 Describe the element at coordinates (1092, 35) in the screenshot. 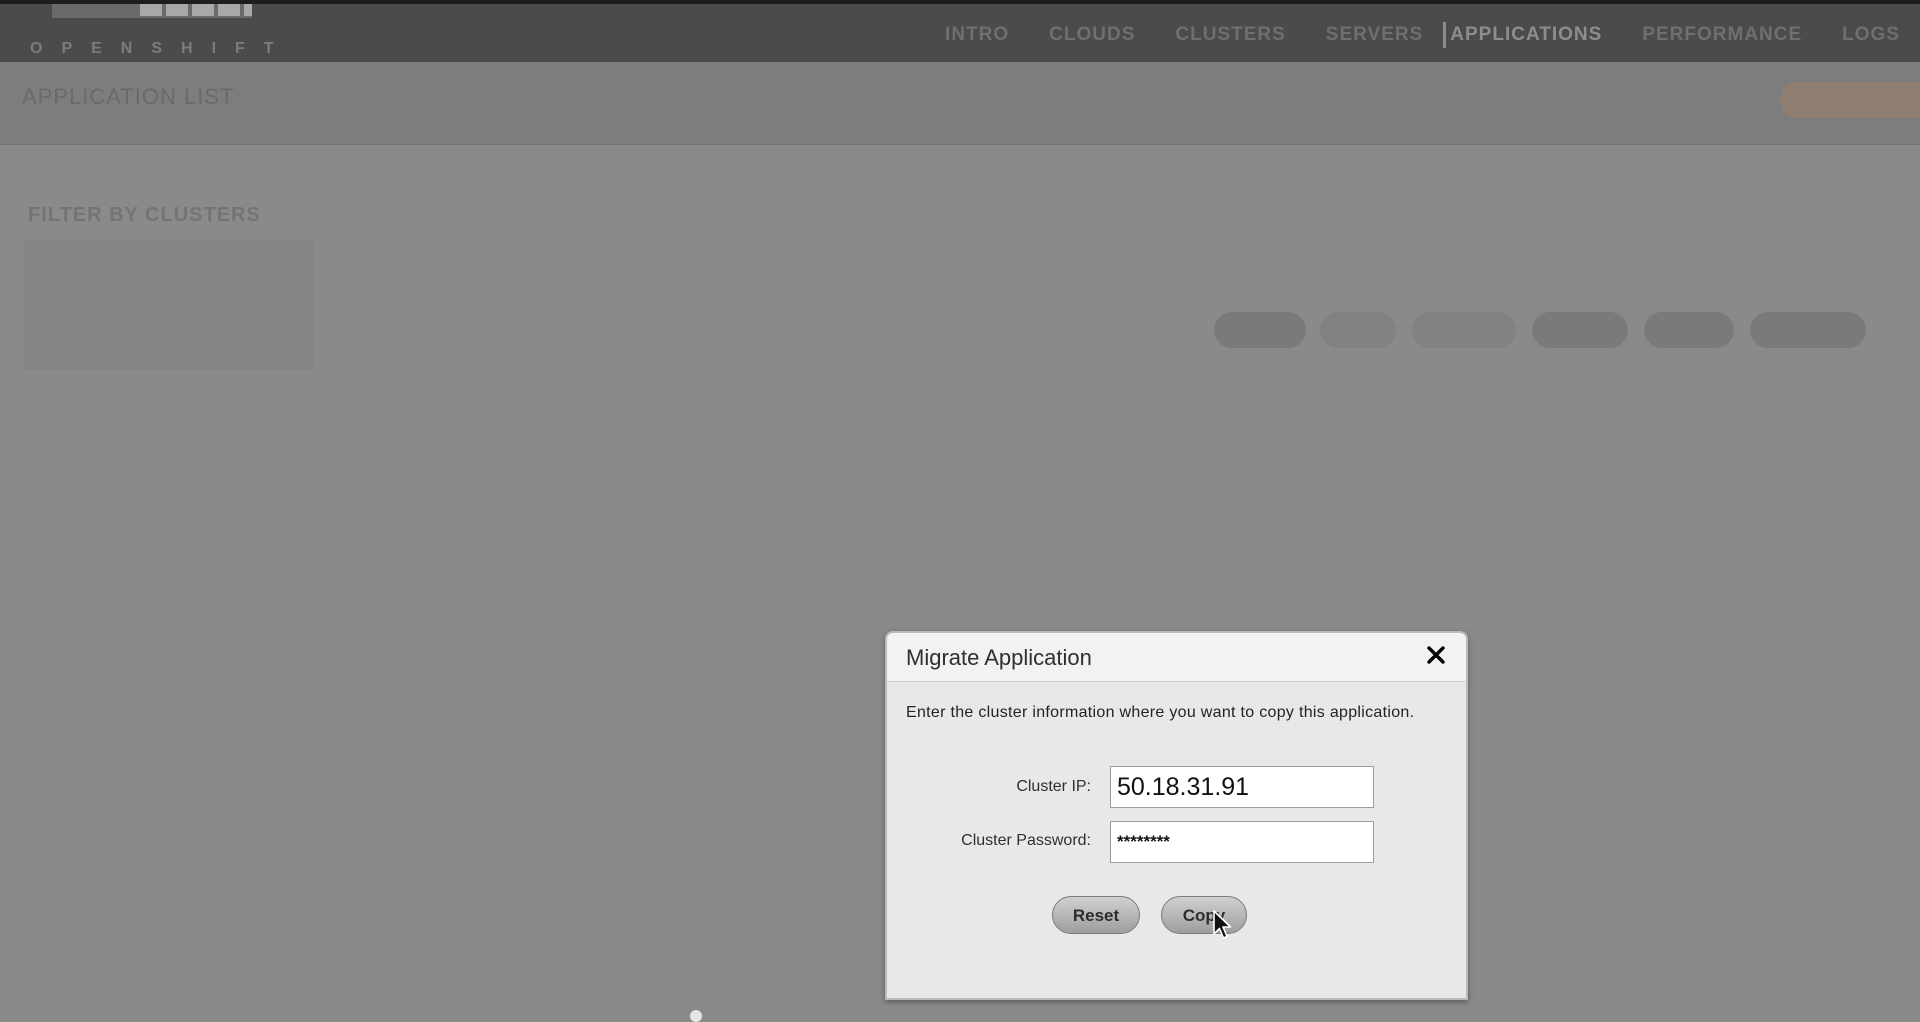

I see `nav-item-clouds: CLOUDS` at that location.